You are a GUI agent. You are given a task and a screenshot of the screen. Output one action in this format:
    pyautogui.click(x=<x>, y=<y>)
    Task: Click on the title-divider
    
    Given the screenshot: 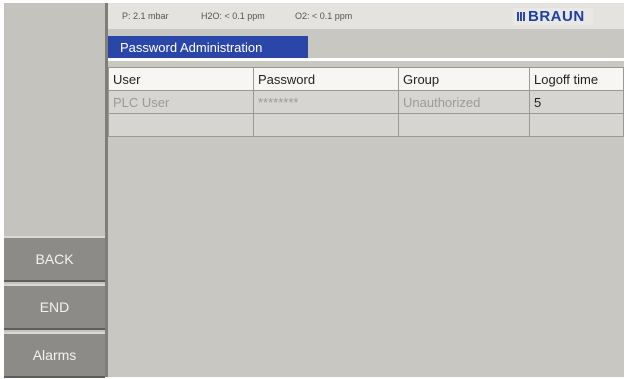 What is the action you would take?
    pyautogui.click(x=366, y=59)
    